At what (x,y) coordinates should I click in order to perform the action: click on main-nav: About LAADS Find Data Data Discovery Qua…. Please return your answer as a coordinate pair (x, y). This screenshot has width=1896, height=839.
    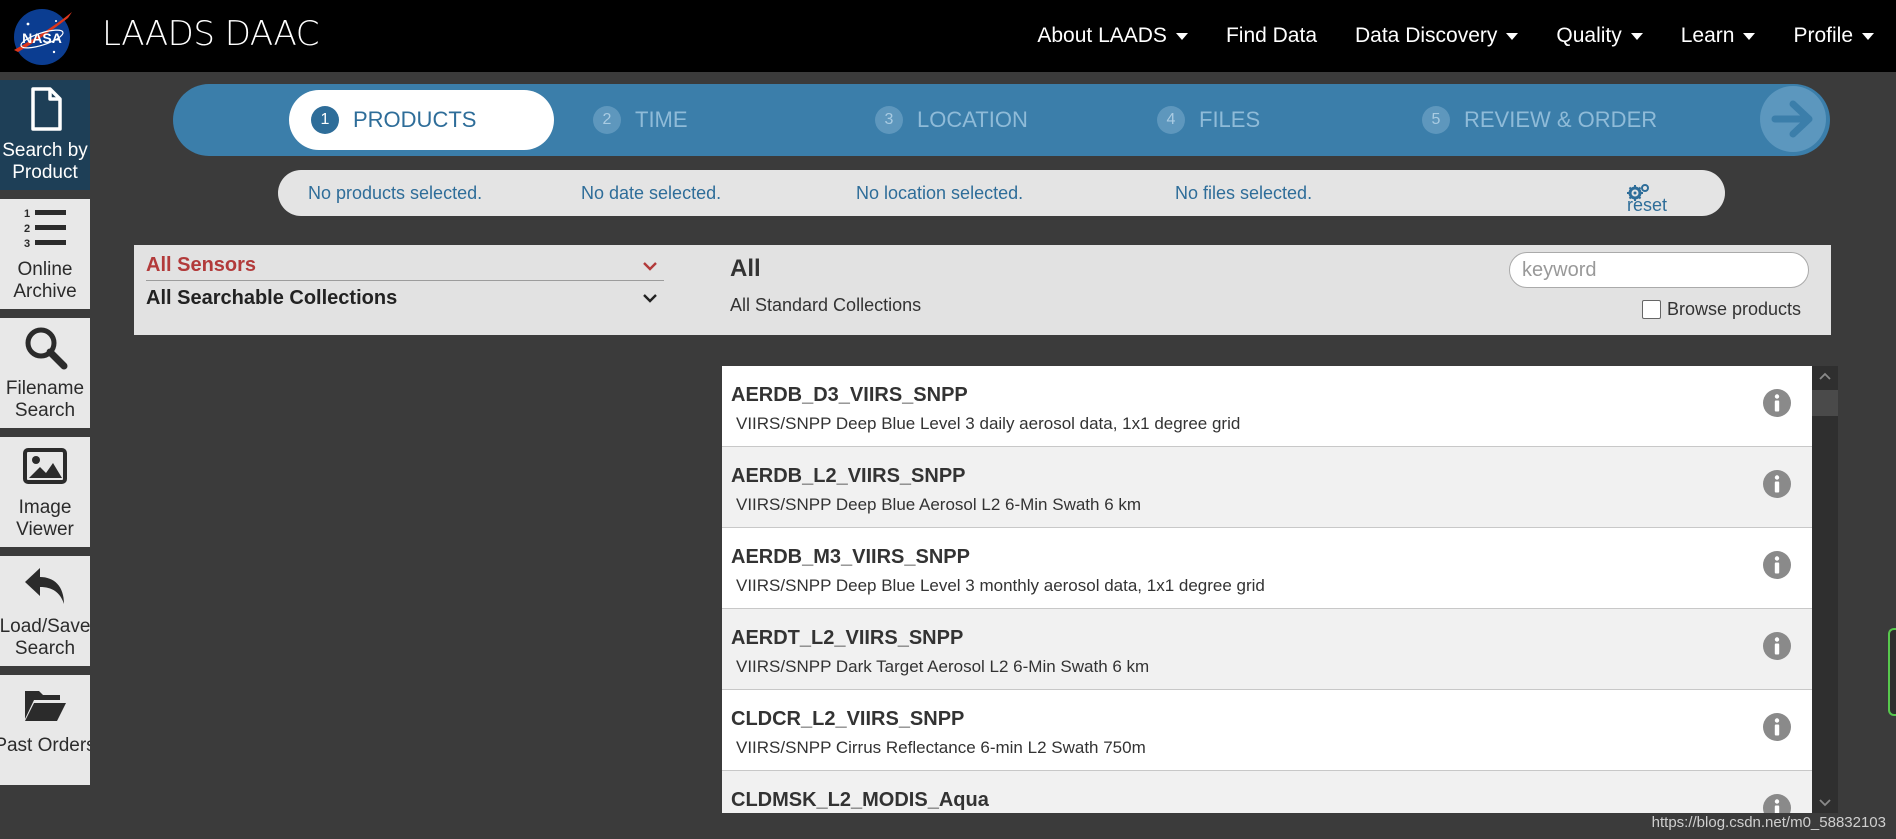
    Looking at the image, I should click on (1454, 36).